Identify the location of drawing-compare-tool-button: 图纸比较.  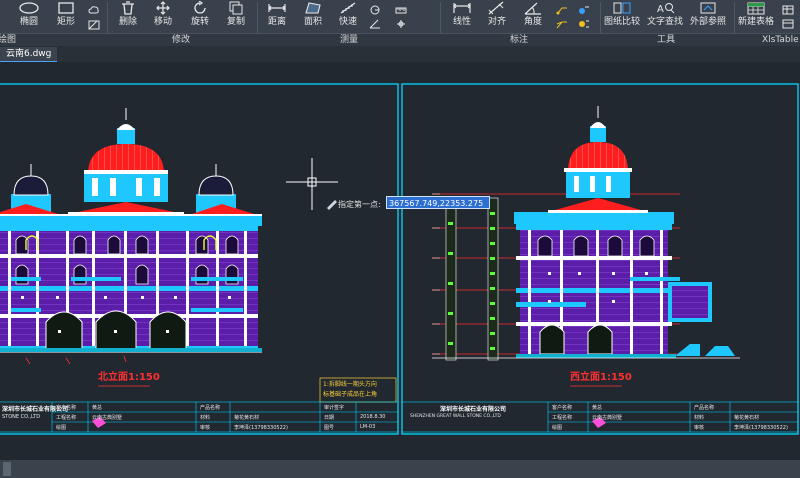
(622, 16).